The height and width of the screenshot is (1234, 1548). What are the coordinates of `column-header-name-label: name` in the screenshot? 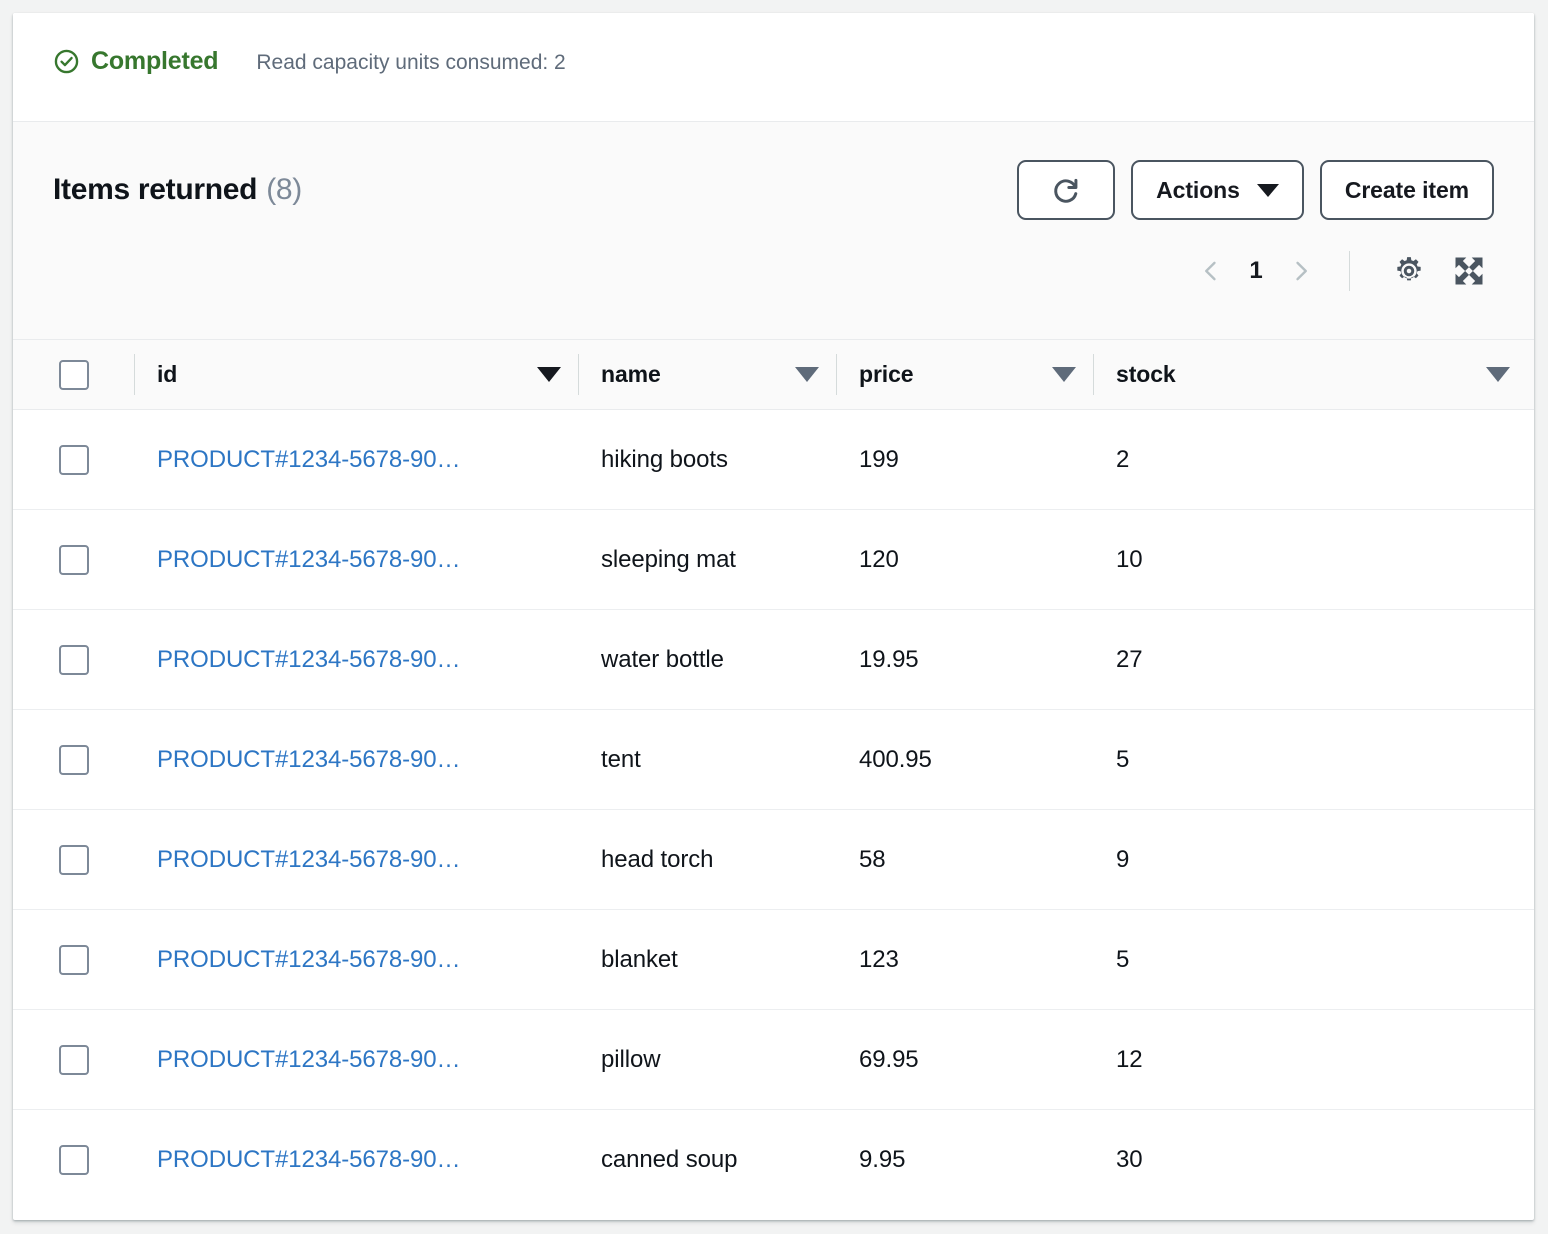 It's located at (631, 374).